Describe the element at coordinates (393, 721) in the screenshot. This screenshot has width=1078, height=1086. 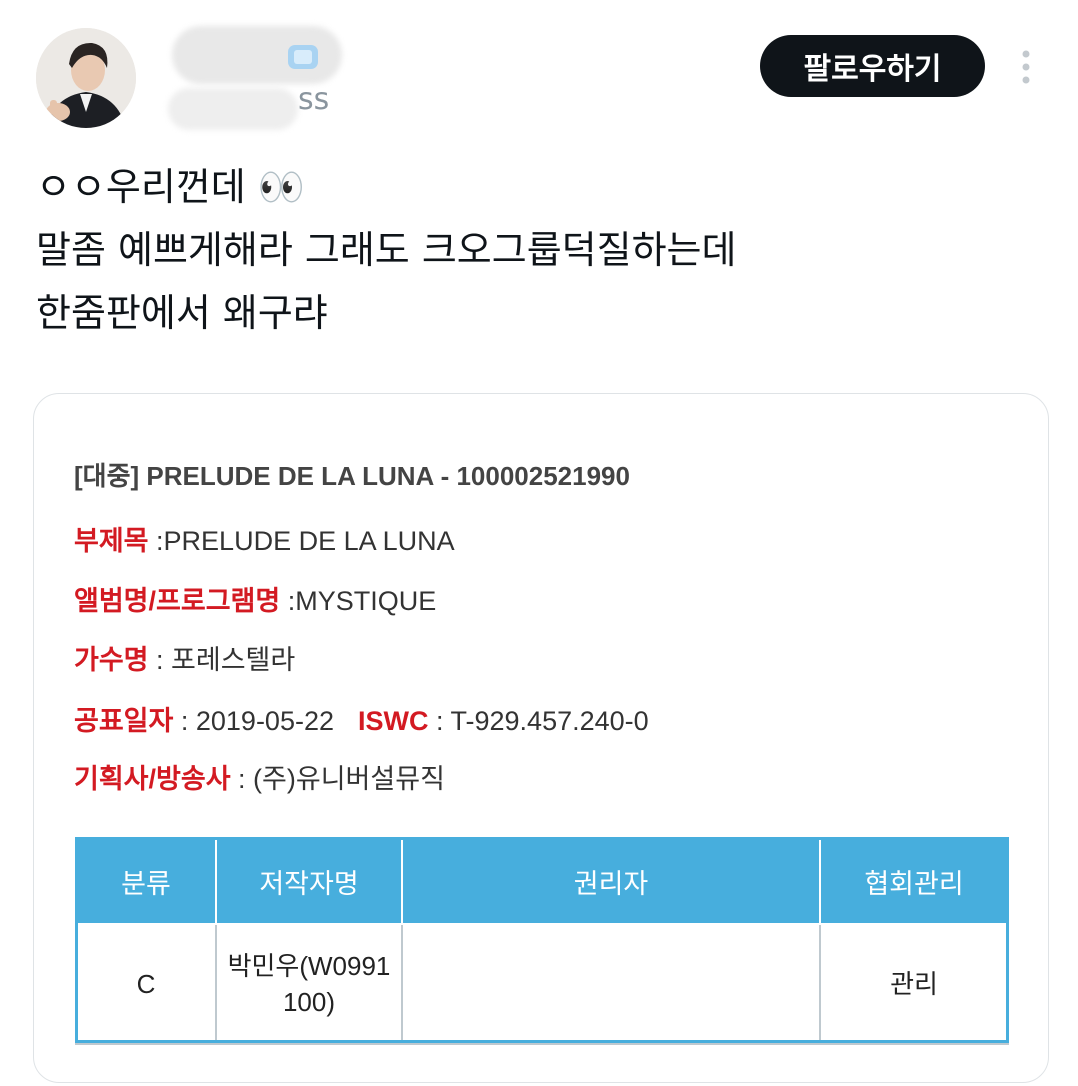
I see `iswc-label: ISWC` at that location.